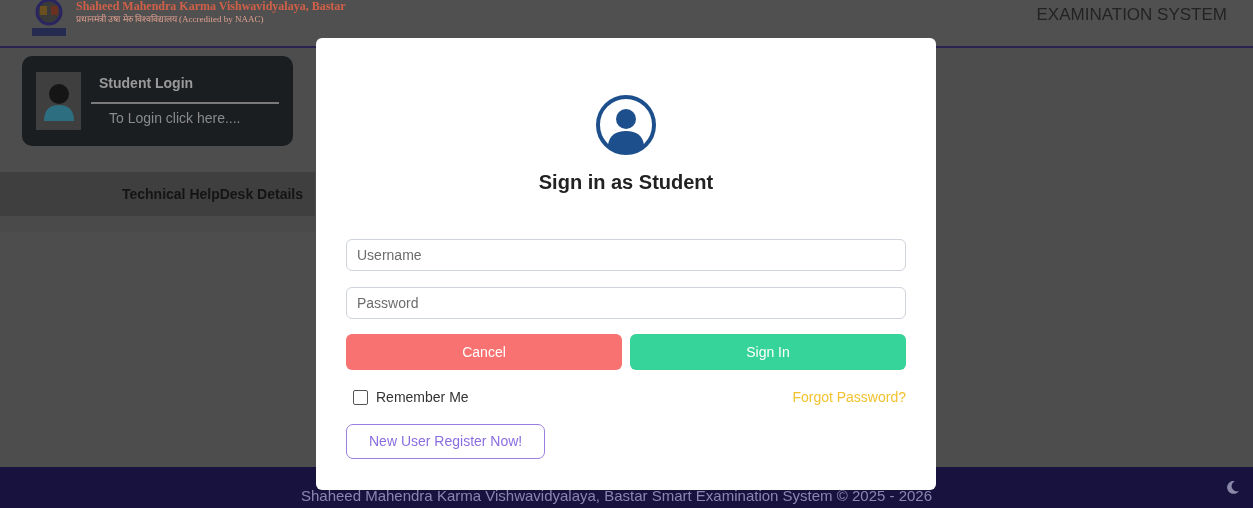  I want to click on remember-checkbox, so click(360, 397).